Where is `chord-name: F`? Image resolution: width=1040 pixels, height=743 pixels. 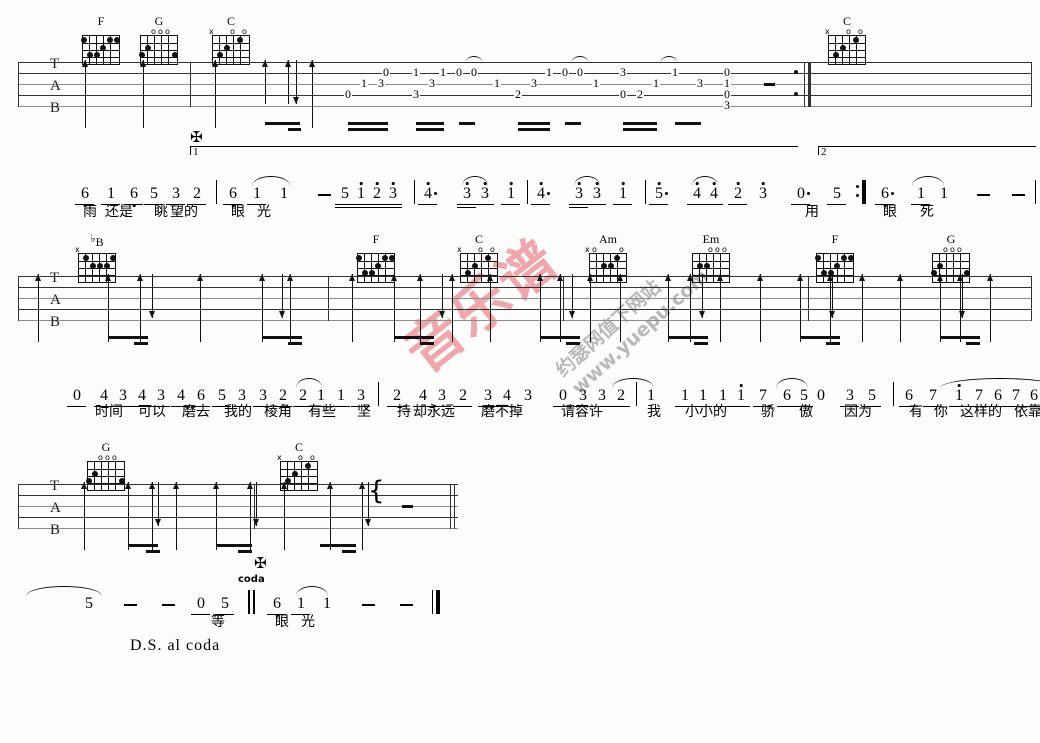
chord-name: F is located at coordinates (376, 239).